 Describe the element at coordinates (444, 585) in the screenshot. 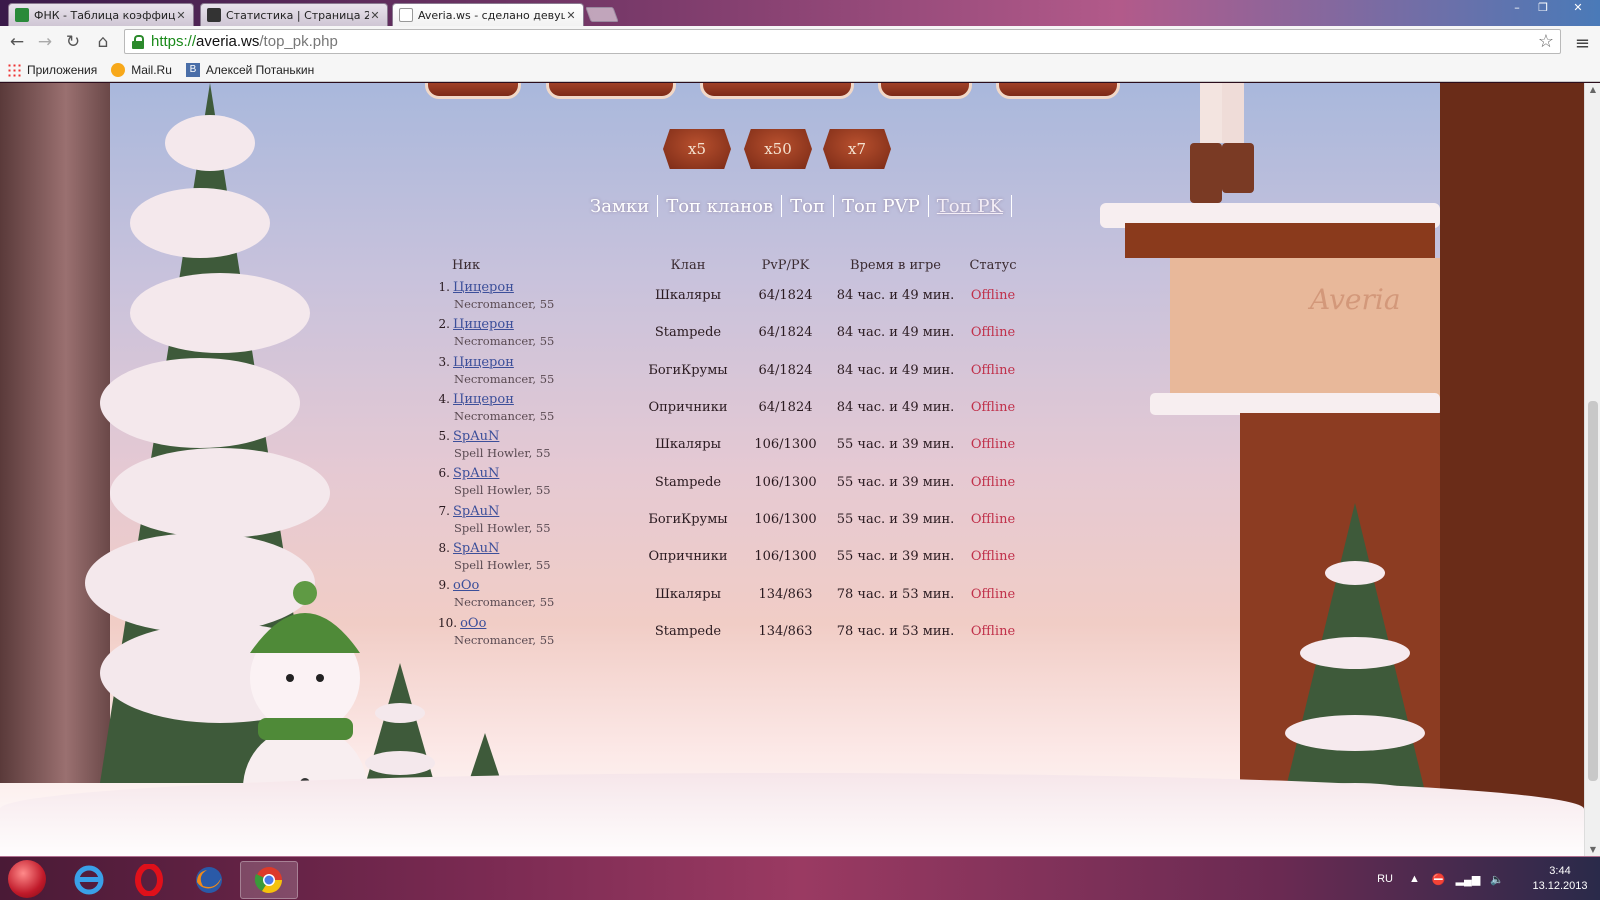

I see `rank-number: 9.` at that location.